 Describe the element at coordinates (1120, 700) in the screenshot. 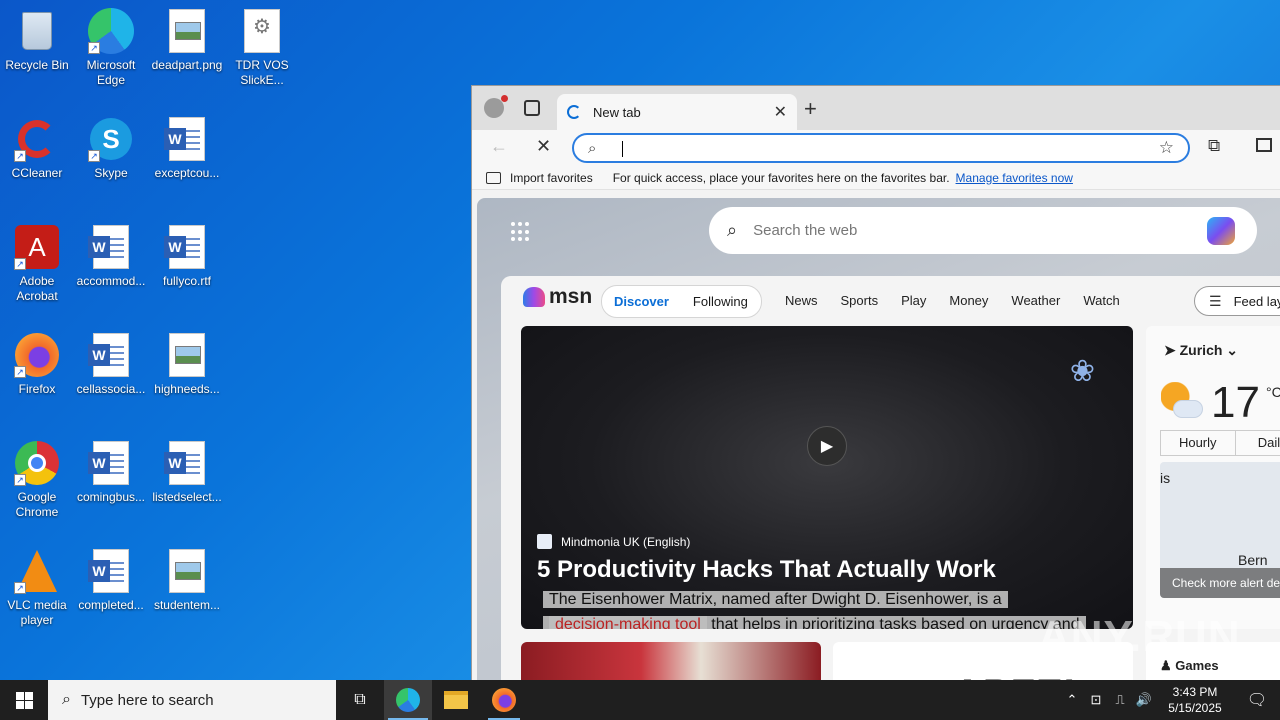

I see `wired-network-icon: ⎍` at that location.